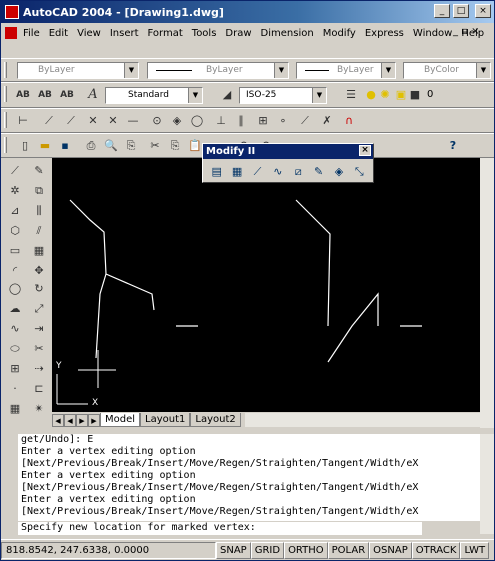 This screenshot has height=561, width=495. What do you see at coordinates (475, 550) in the screenshot?
I see `lwt-toggle: LWT` at bounding box center [475, 550].